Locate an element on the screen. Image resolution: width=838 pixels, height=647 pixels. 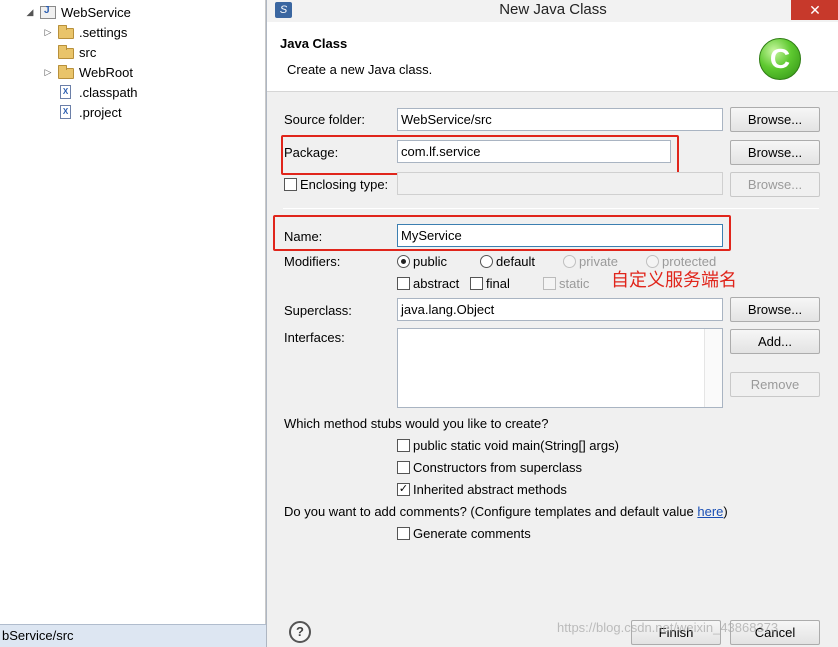
modifier-static-checkbox: static is located at coordinates (566, 283).